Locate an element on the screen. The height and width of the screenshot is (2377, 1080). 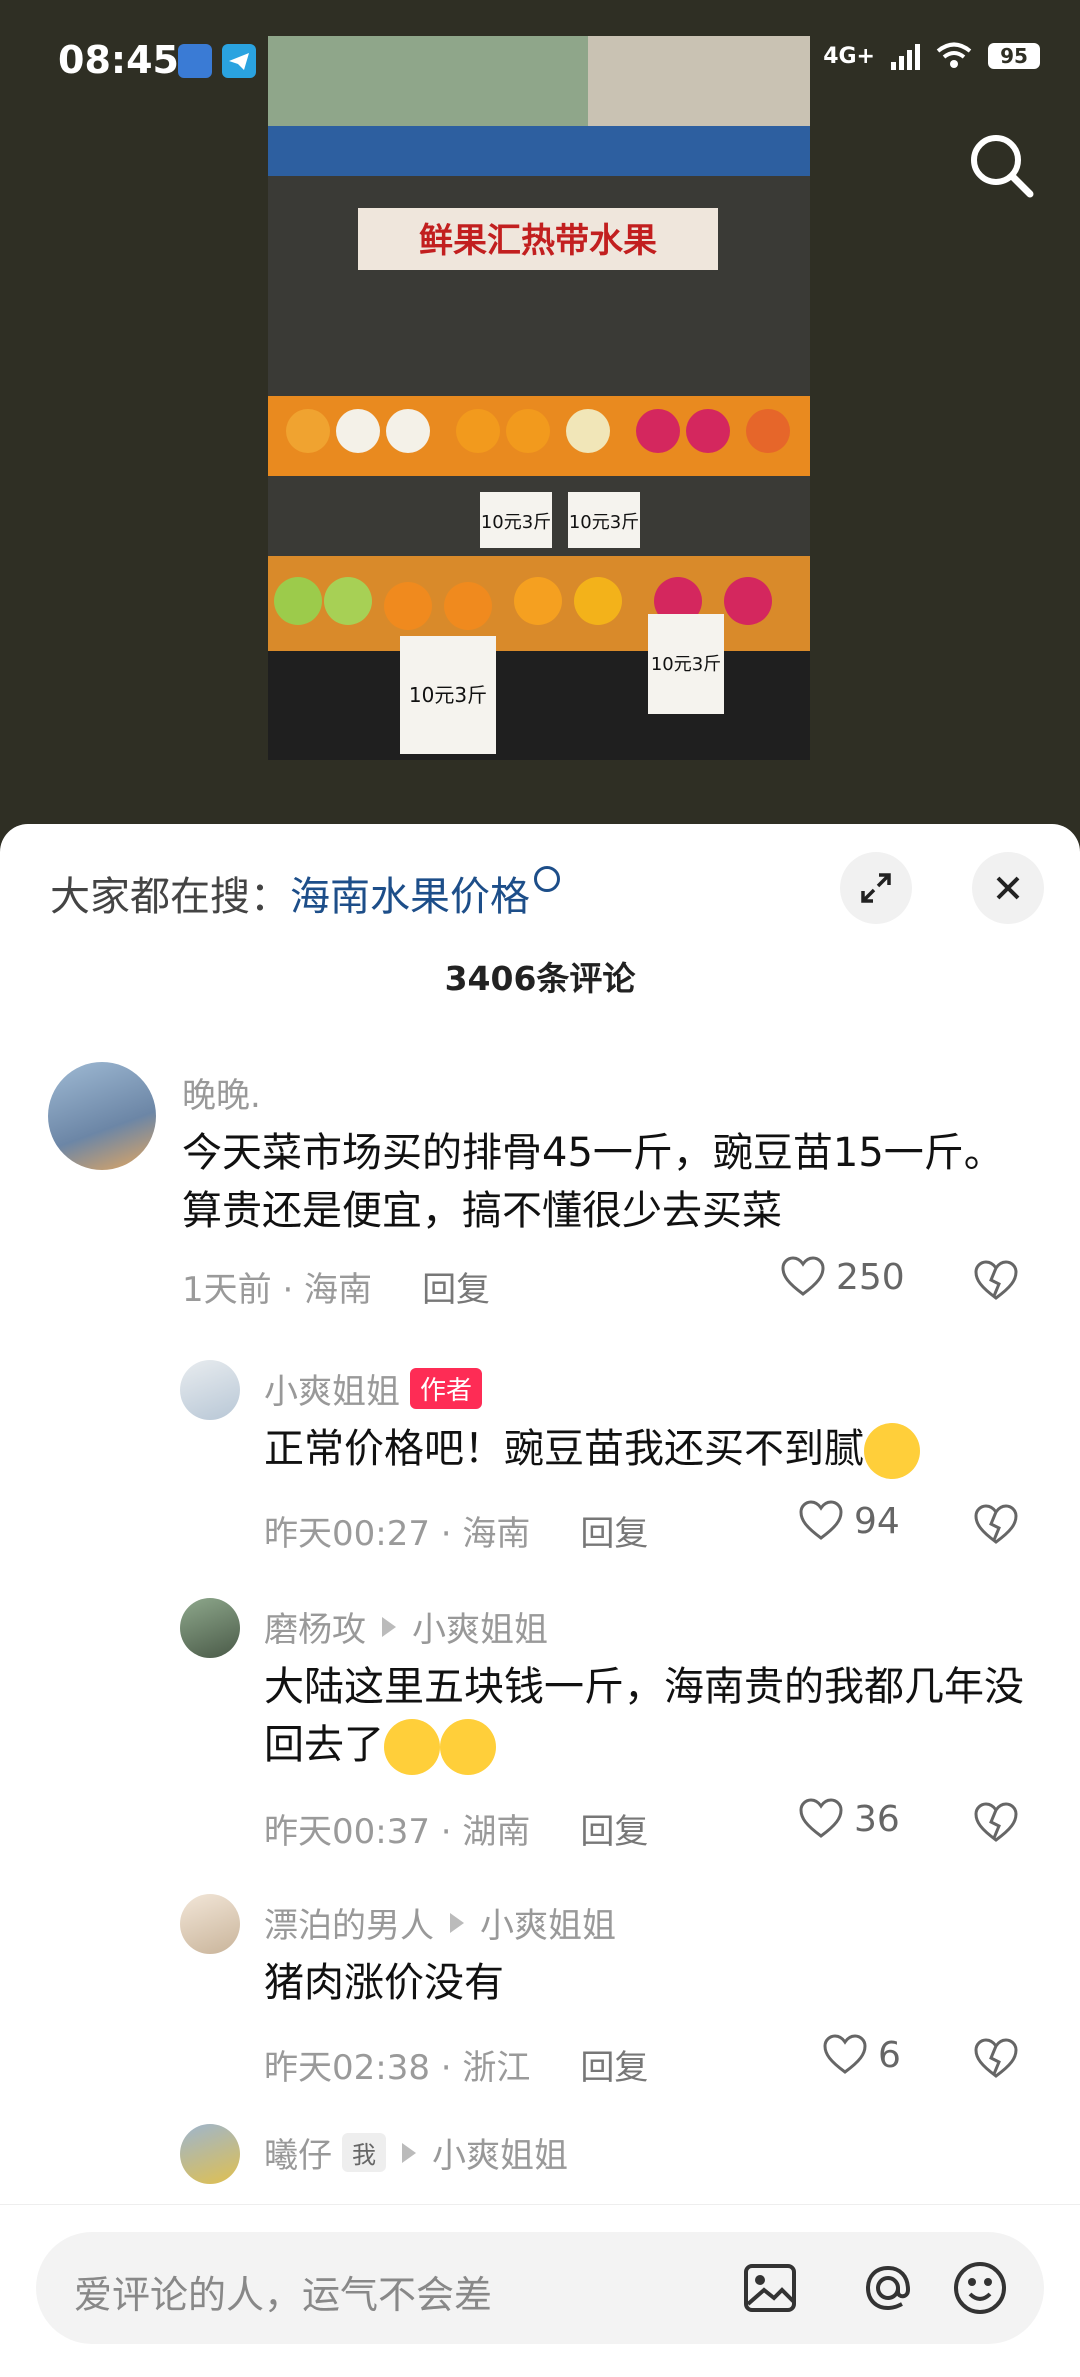
expand-button is located at coordinates (876, 888).